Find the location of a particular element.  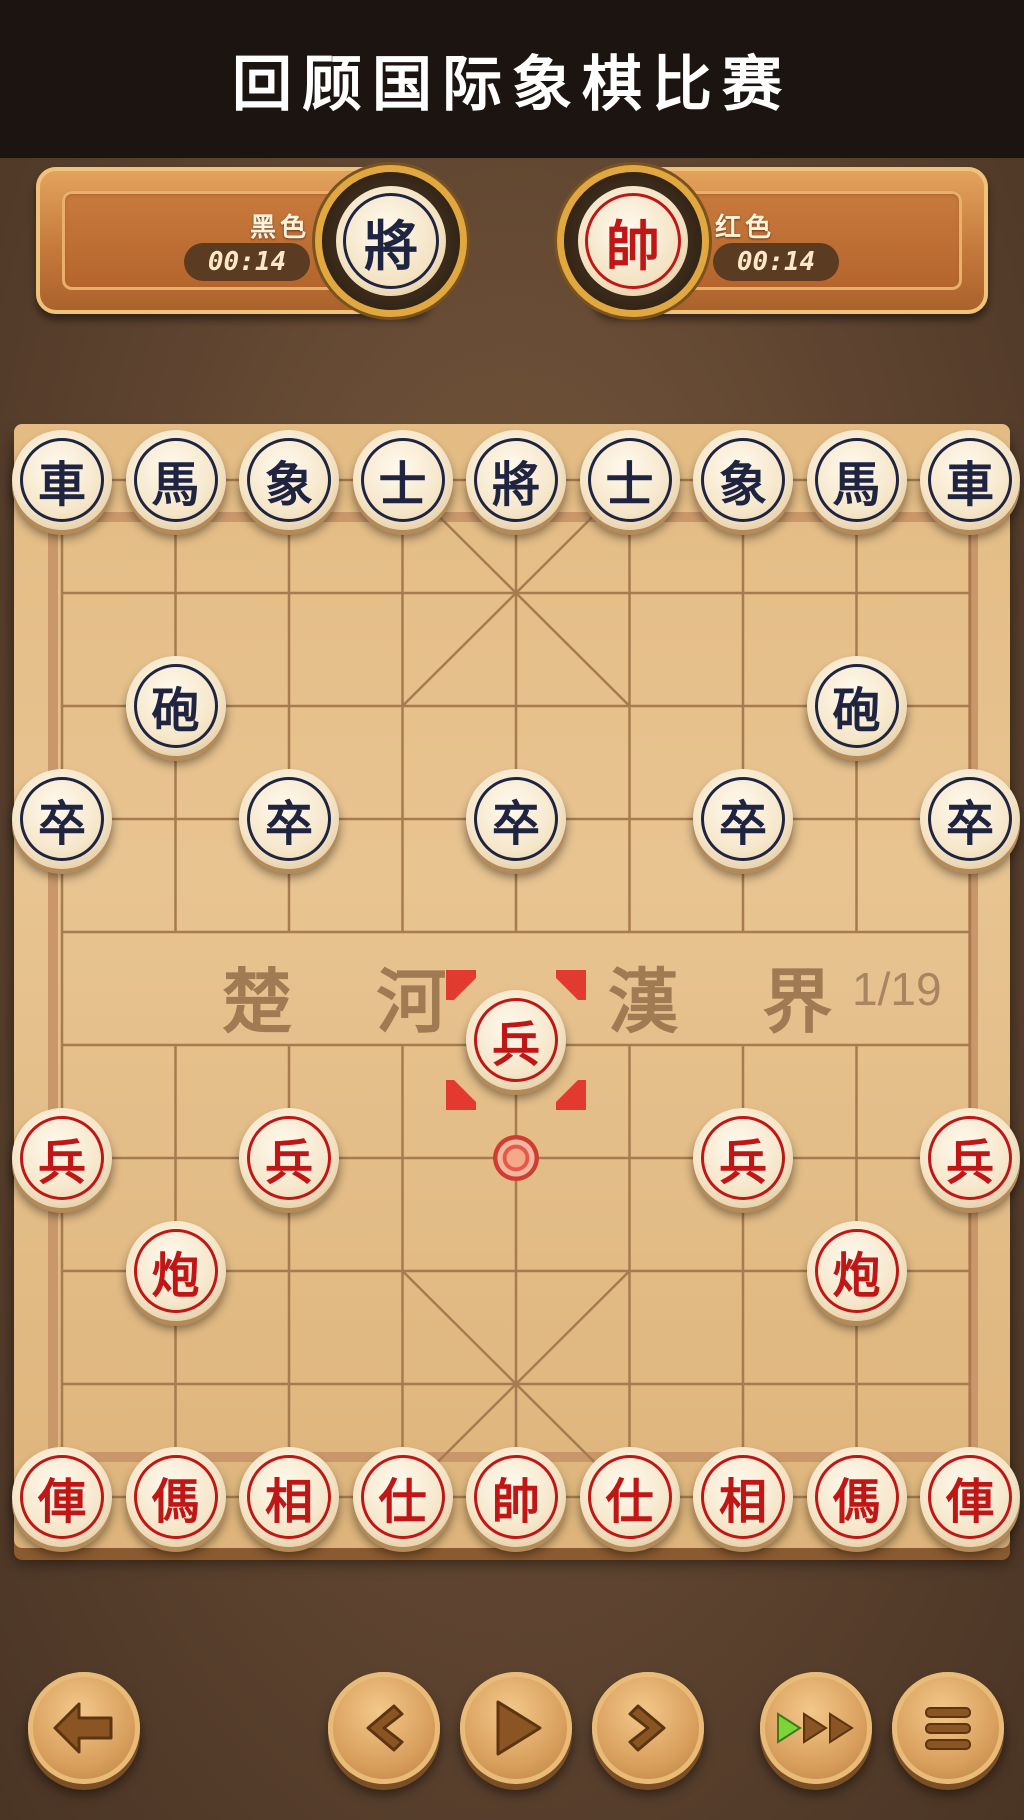

menu-icon is located at coordinates (948, 1728).